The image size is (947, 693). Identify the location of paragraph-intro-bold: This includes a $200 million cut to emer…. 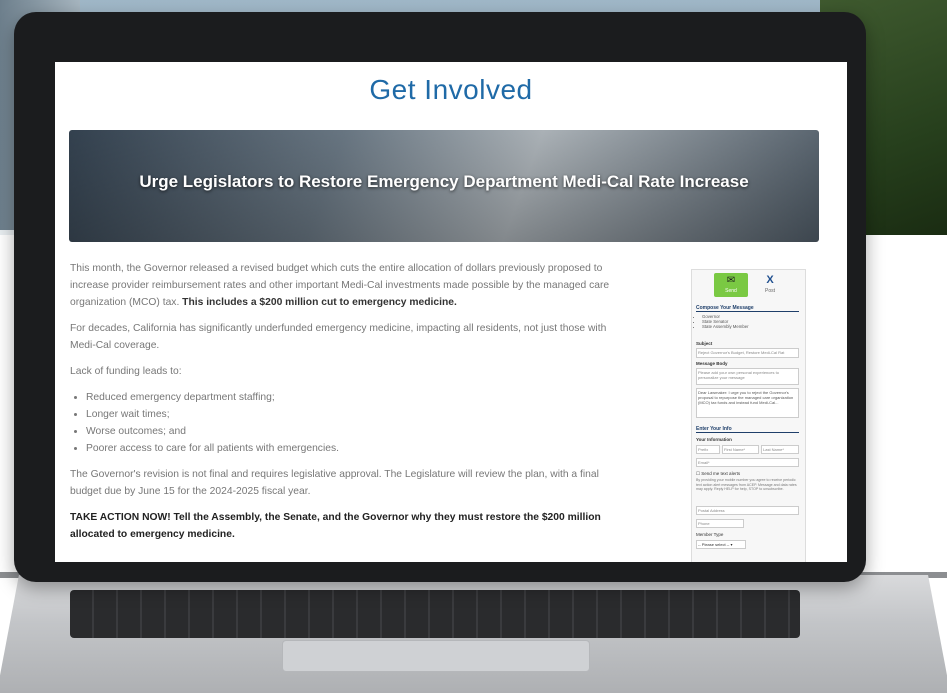
(319, 302).